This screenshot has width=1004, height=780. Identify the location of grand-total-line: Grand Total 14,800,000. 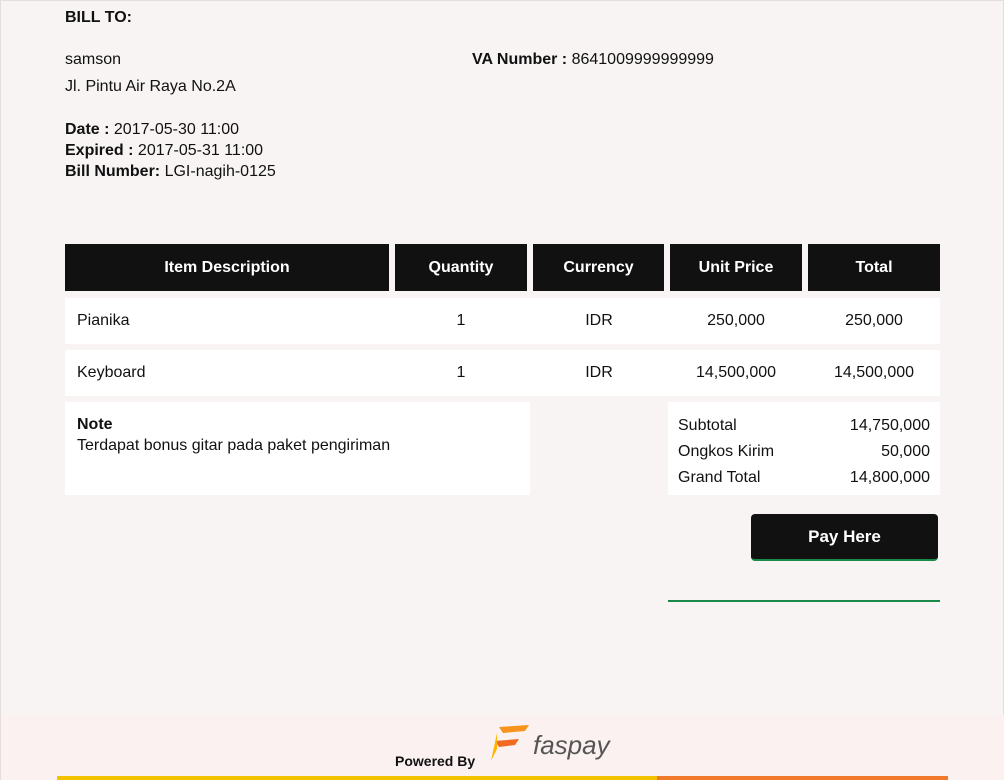
(804, 478).